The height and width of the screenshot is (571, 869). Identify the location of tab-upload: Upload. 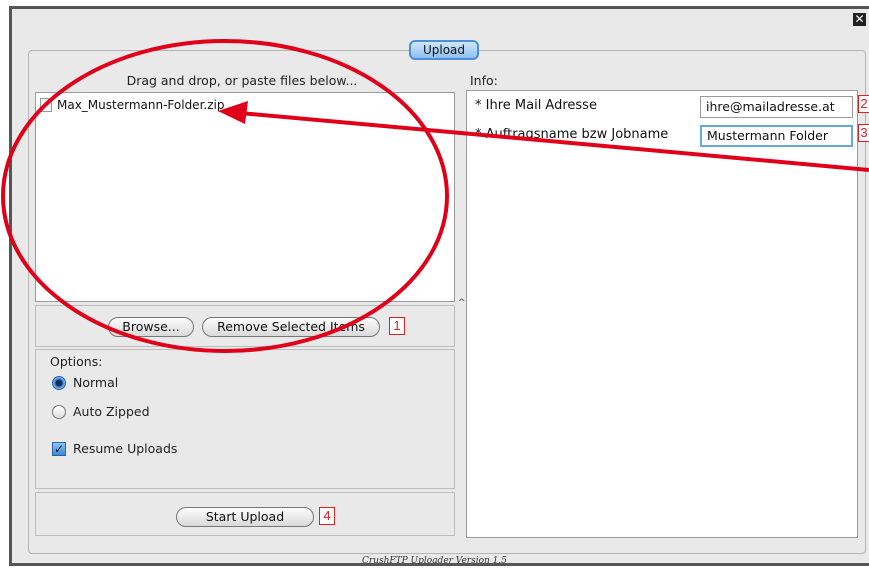
(444, 50).